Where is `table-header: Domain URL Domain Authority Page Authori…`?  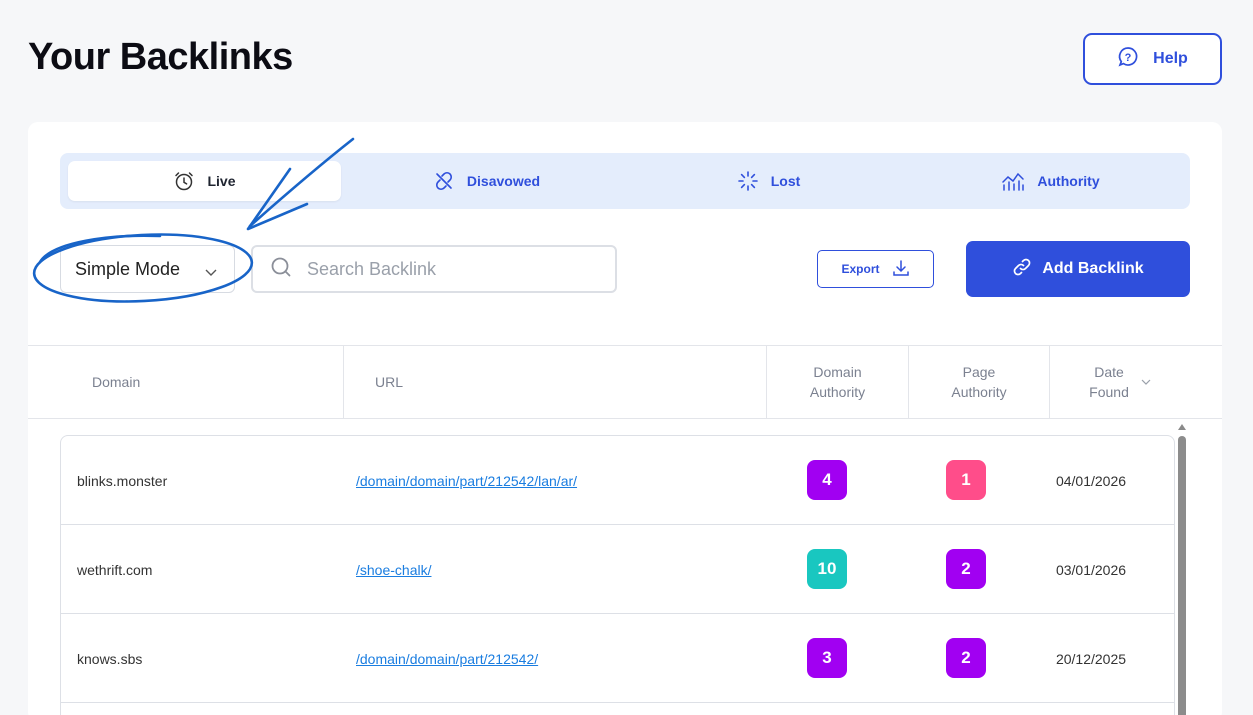
table-header: Domain URL Domain Authority Page Authori… is located at coordinates (625, 382).